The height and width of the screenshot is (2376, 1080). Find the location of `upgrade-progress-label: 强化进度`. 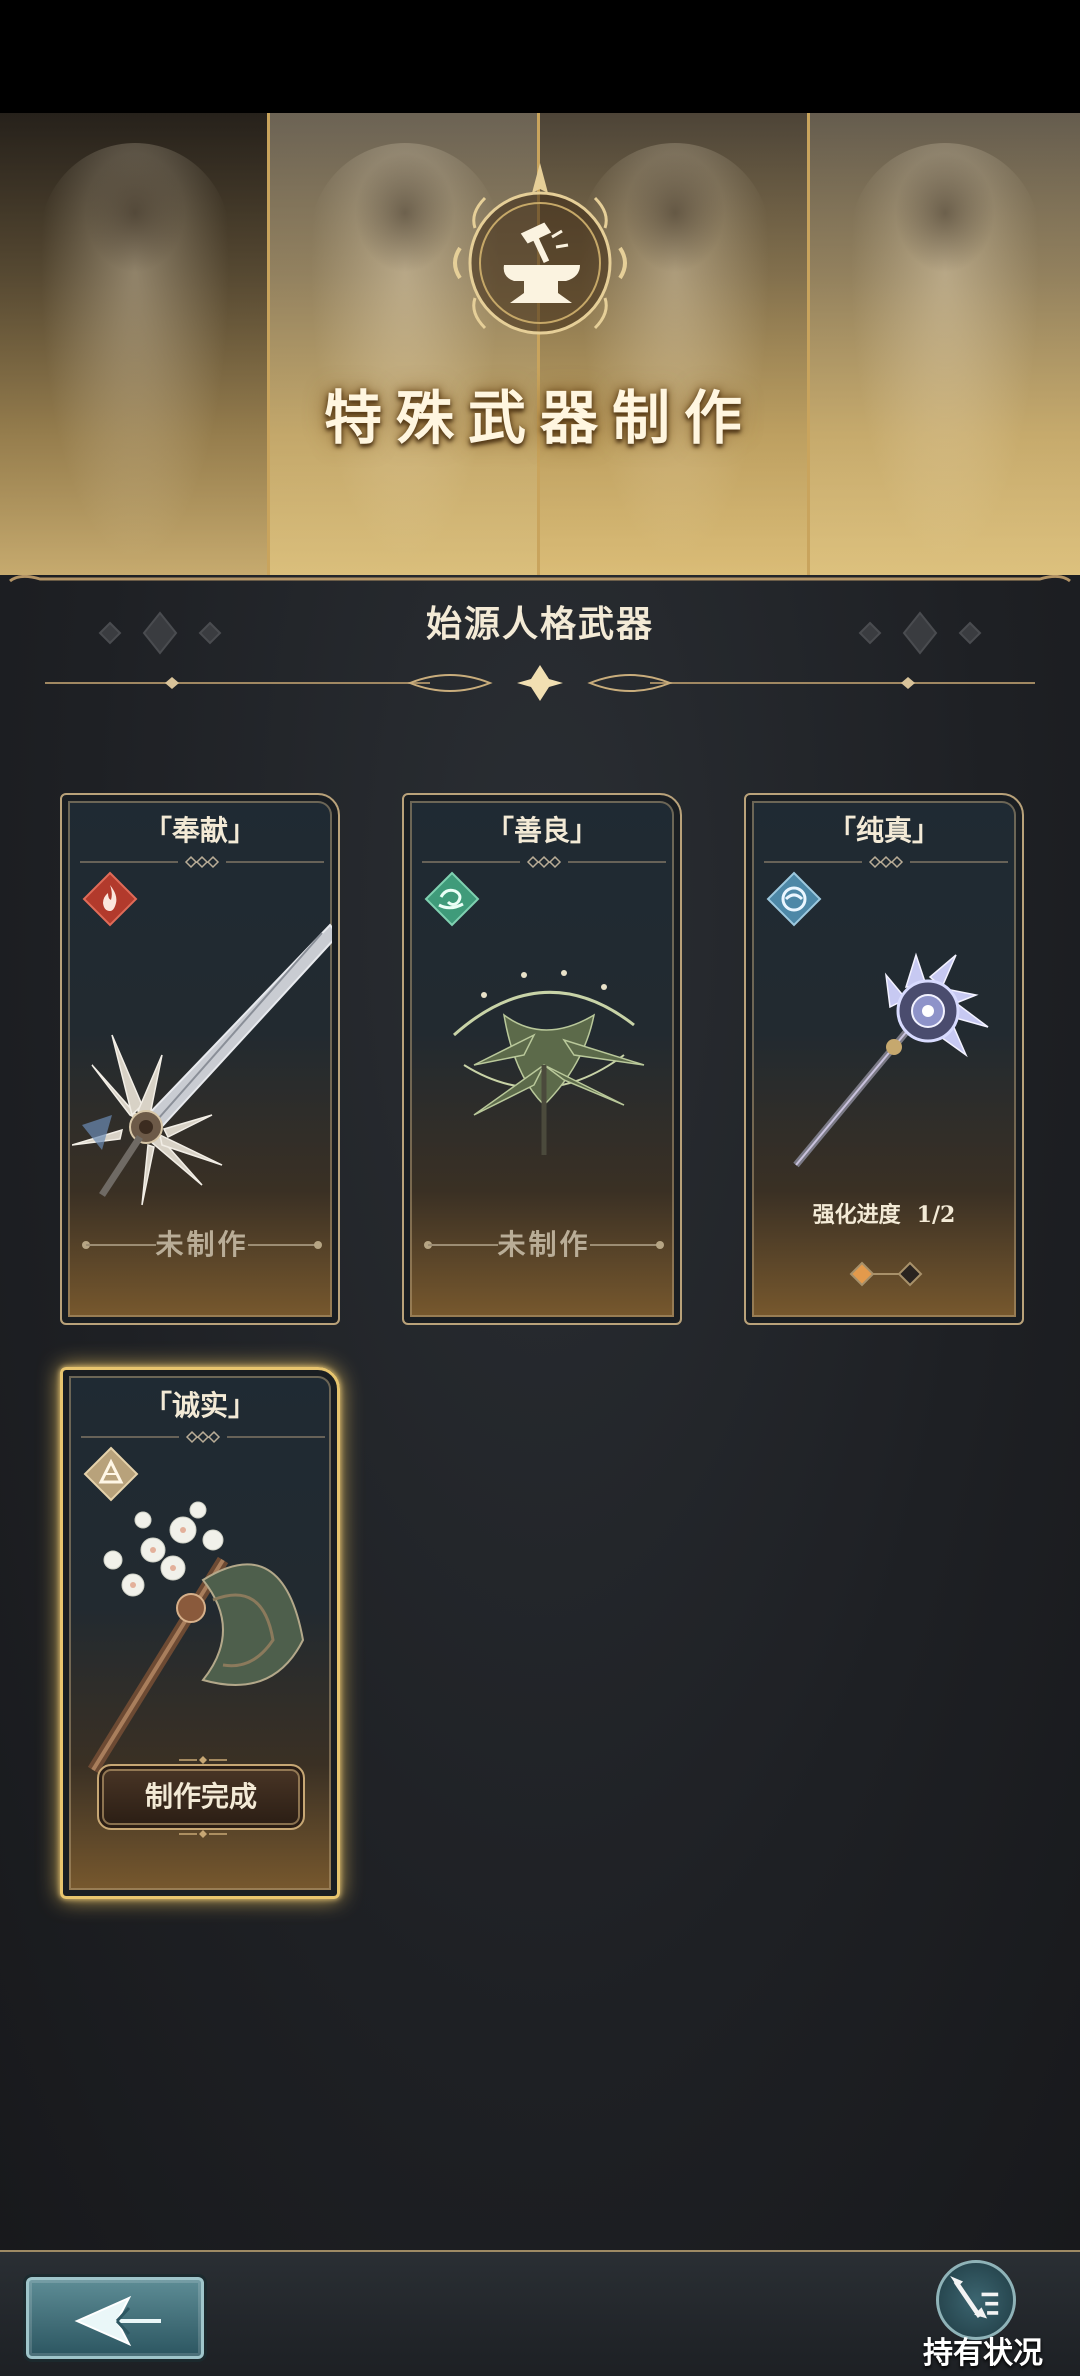

upgrade-progress-label: 强化进度 is located at coordinates (856, 1215).